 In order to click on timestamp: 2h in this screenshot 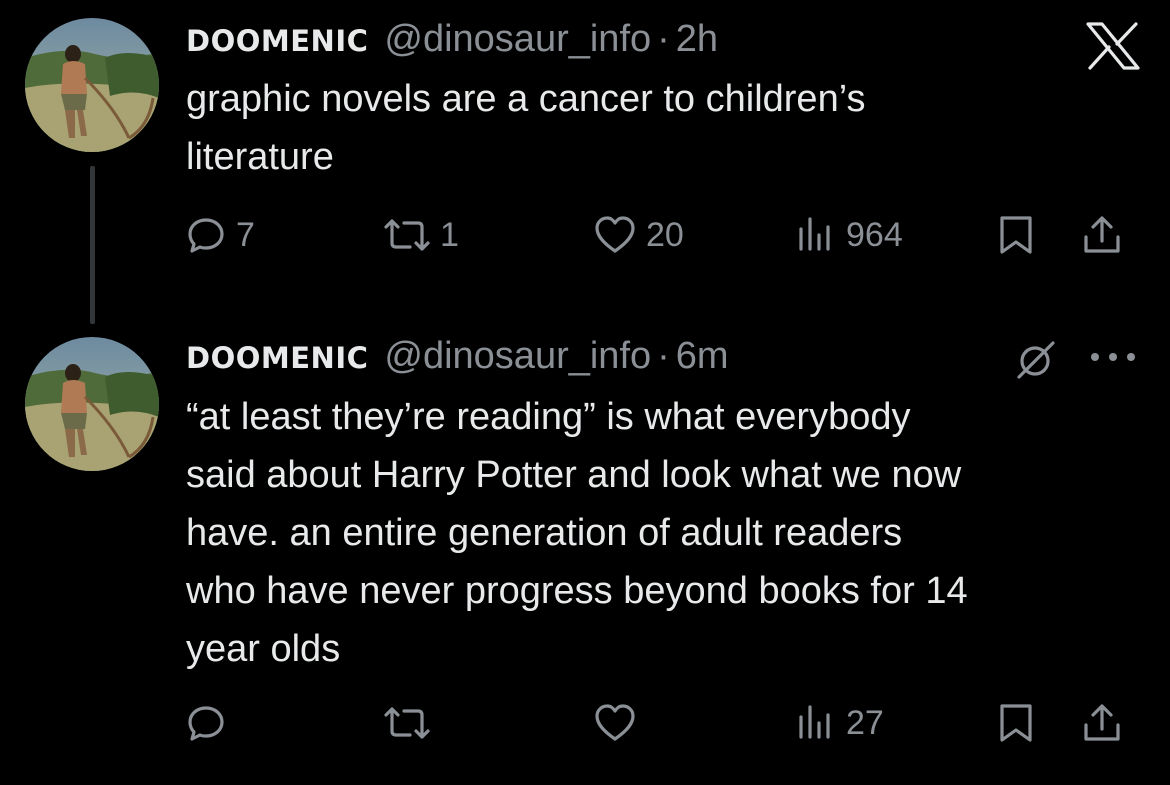, I will do `click(697, 39)`.